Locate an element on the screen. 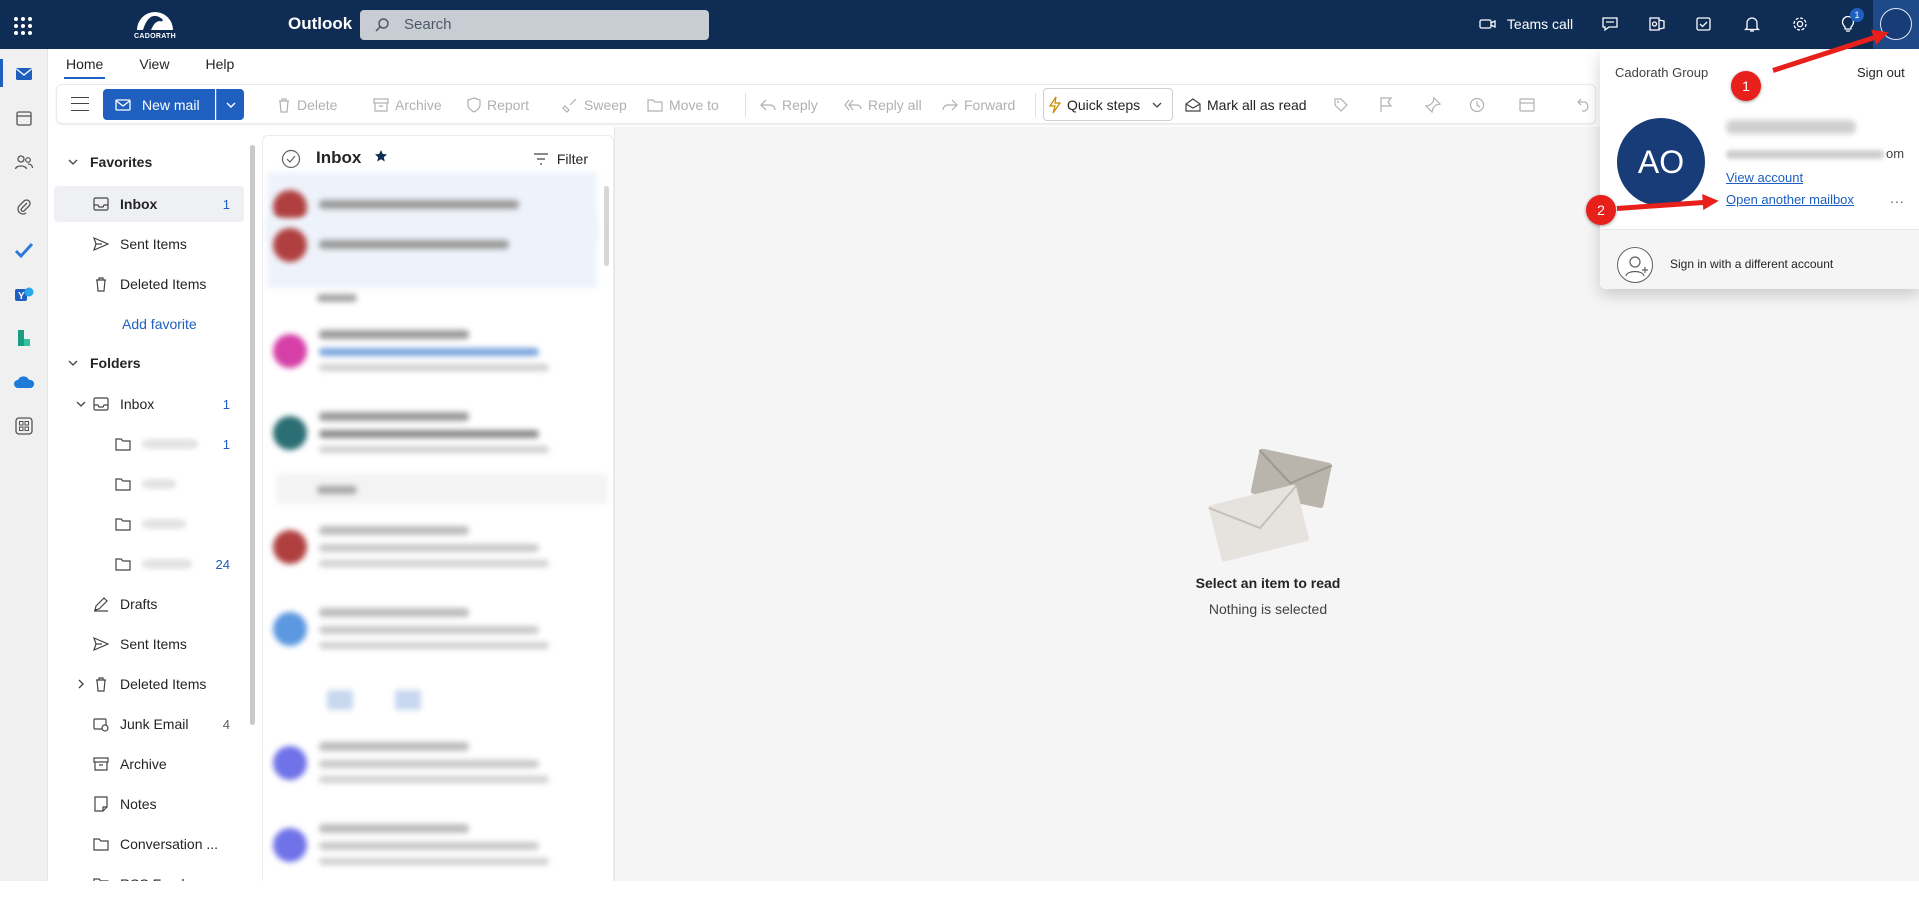 The height and width of the screenshot is (907, 1919). favorite-inbox: Inbox 1 is located at coordinates (149, 204).